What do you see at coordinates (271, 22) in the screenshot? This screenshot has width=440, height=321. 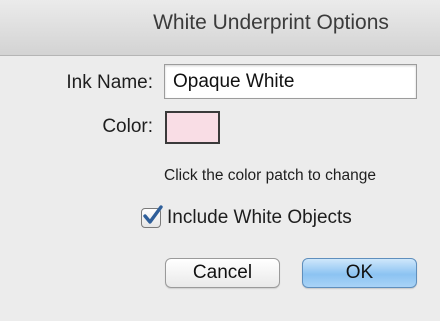 I see `dialog-title: White Underprint Options` at bounding box center [271, 22].